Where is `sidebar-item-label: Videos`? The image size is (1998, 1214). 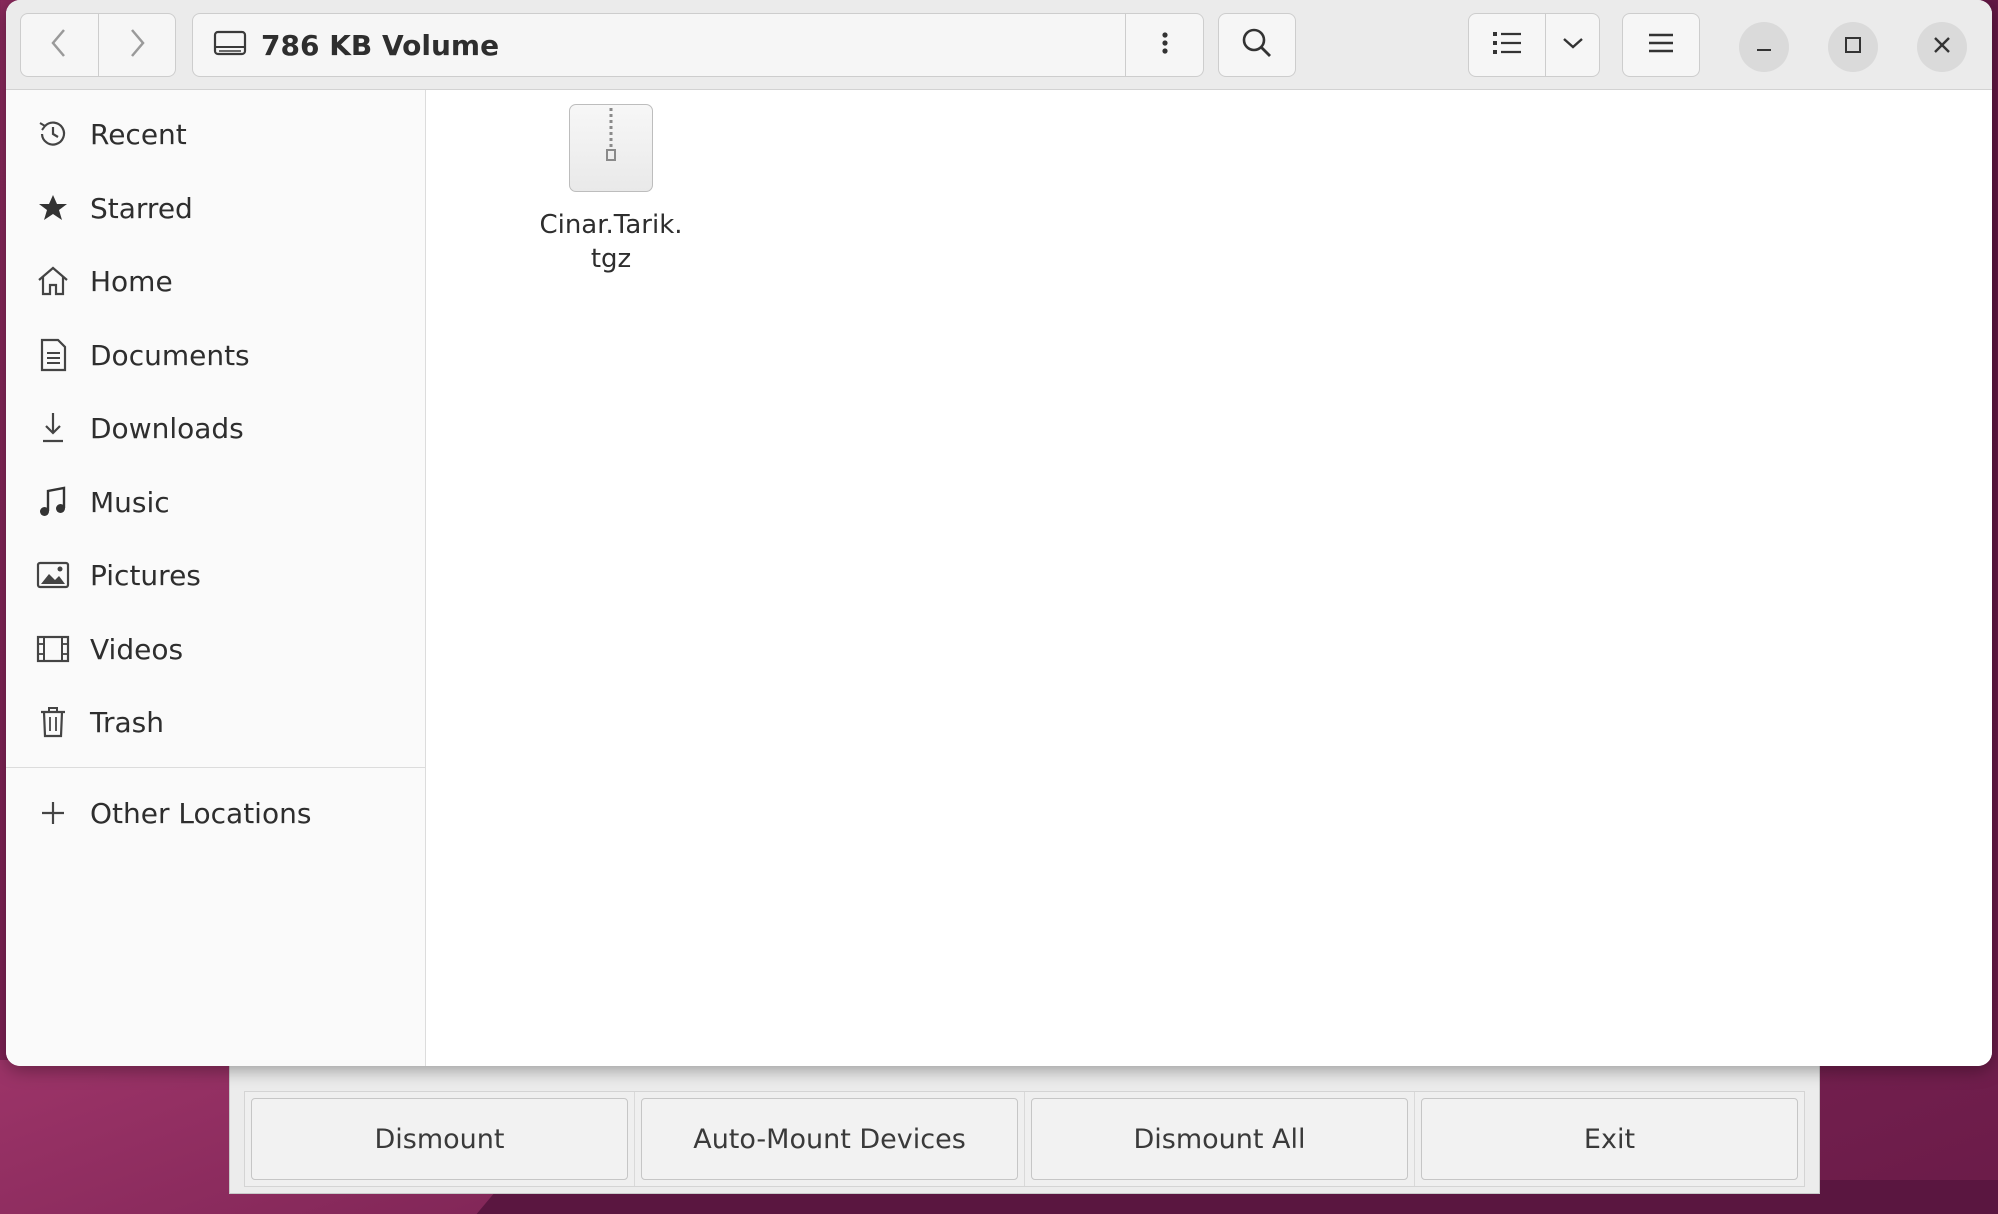
sidebar-item-label: Videos is located at coordinates (137, 649).